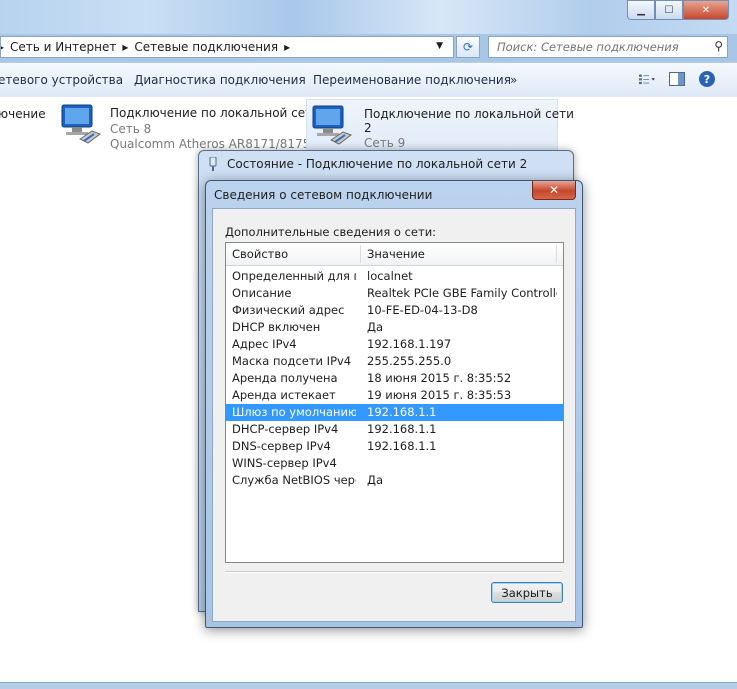  I want to click on minimize-button: ▁, so click(641, 10).